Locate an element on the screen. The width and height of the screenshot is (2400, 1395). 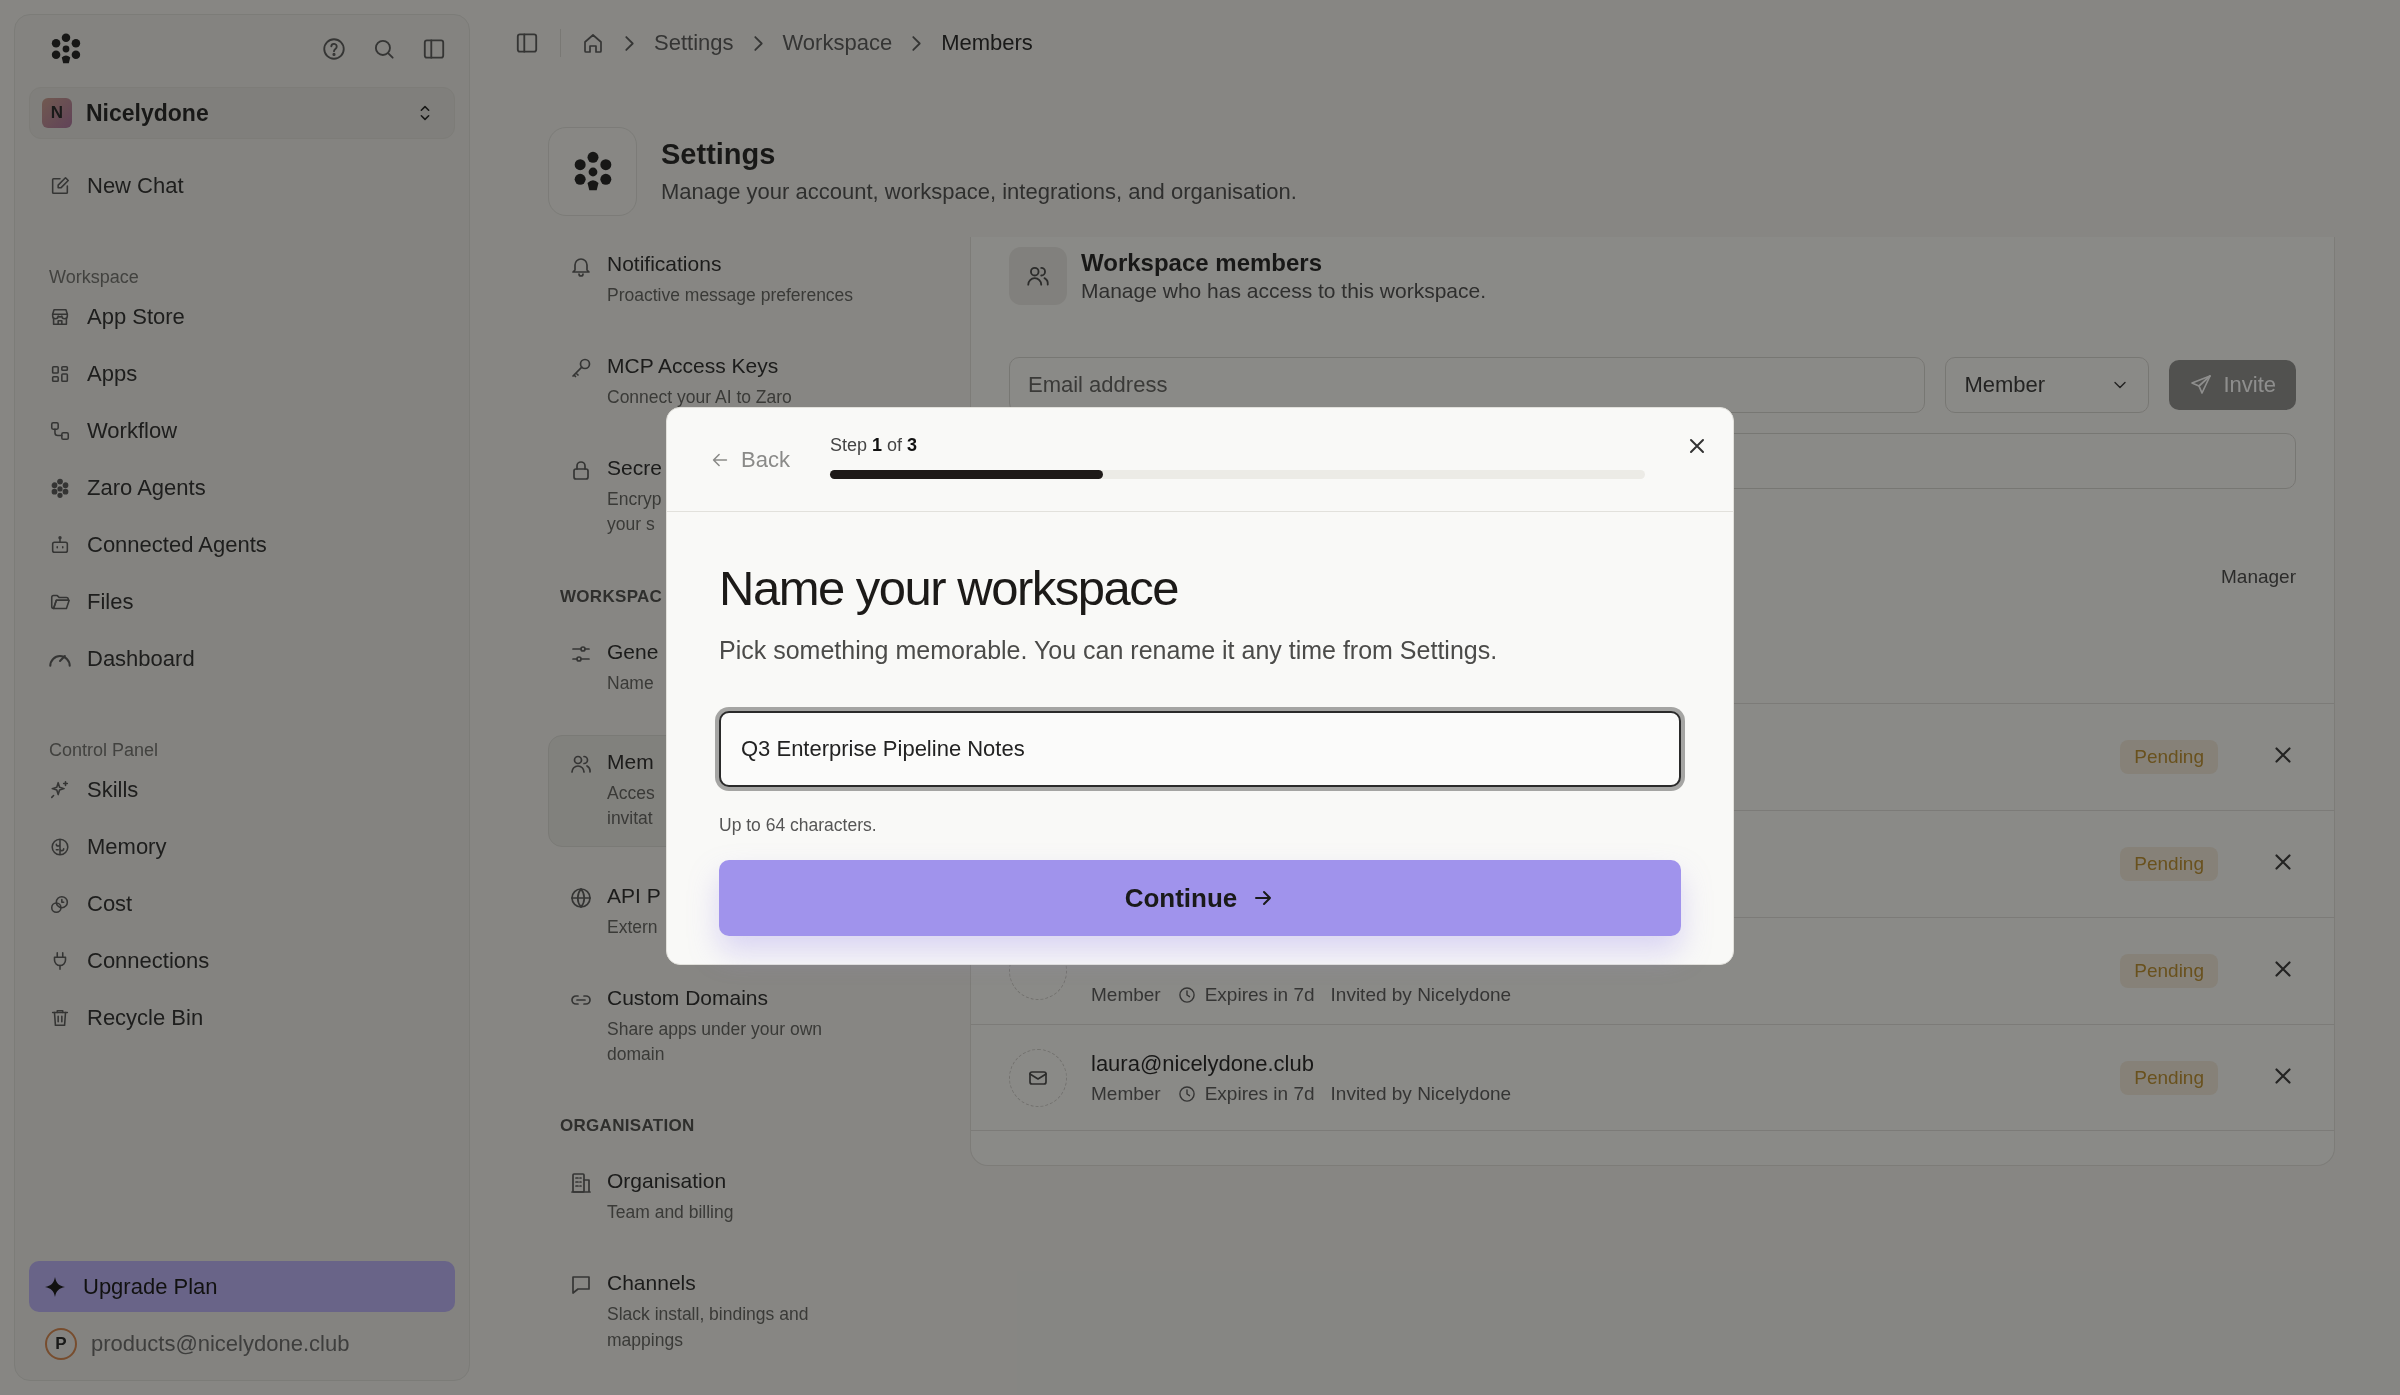
member-email: laura@nicelydone.club is located at coordinates (1203, 1063).